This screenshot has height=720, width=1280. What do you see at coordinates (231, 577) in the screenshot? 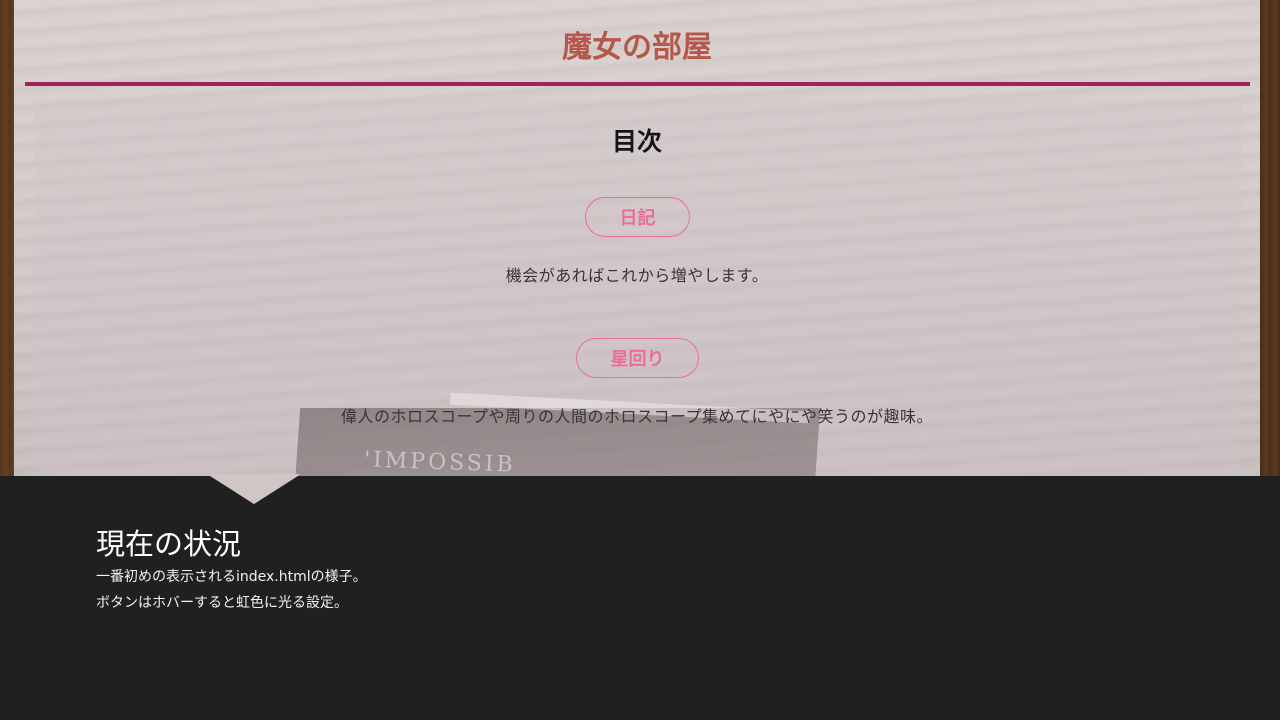
I see `caption-line: 一番初めの表示されるindex.htmlの様子。` at bounding box center [231, 577].